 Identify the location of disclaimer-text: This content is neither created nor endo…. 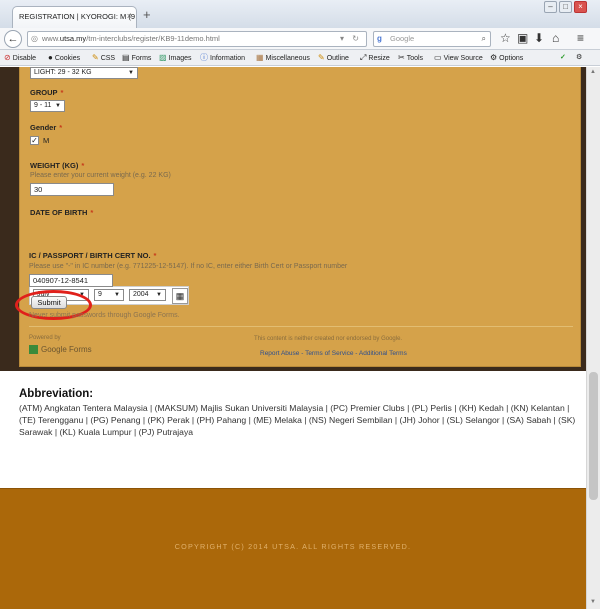
(328, 339).